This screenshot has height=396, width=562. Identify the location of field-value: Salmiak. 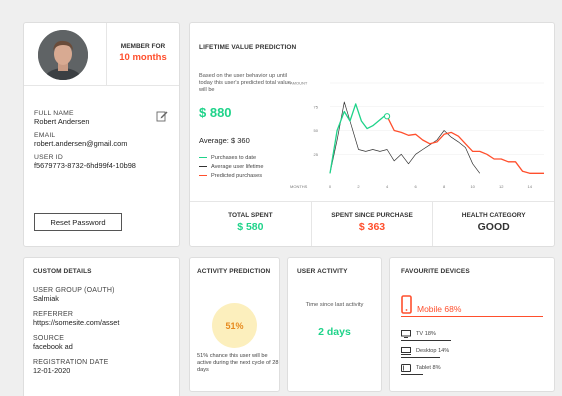
(46, 298).